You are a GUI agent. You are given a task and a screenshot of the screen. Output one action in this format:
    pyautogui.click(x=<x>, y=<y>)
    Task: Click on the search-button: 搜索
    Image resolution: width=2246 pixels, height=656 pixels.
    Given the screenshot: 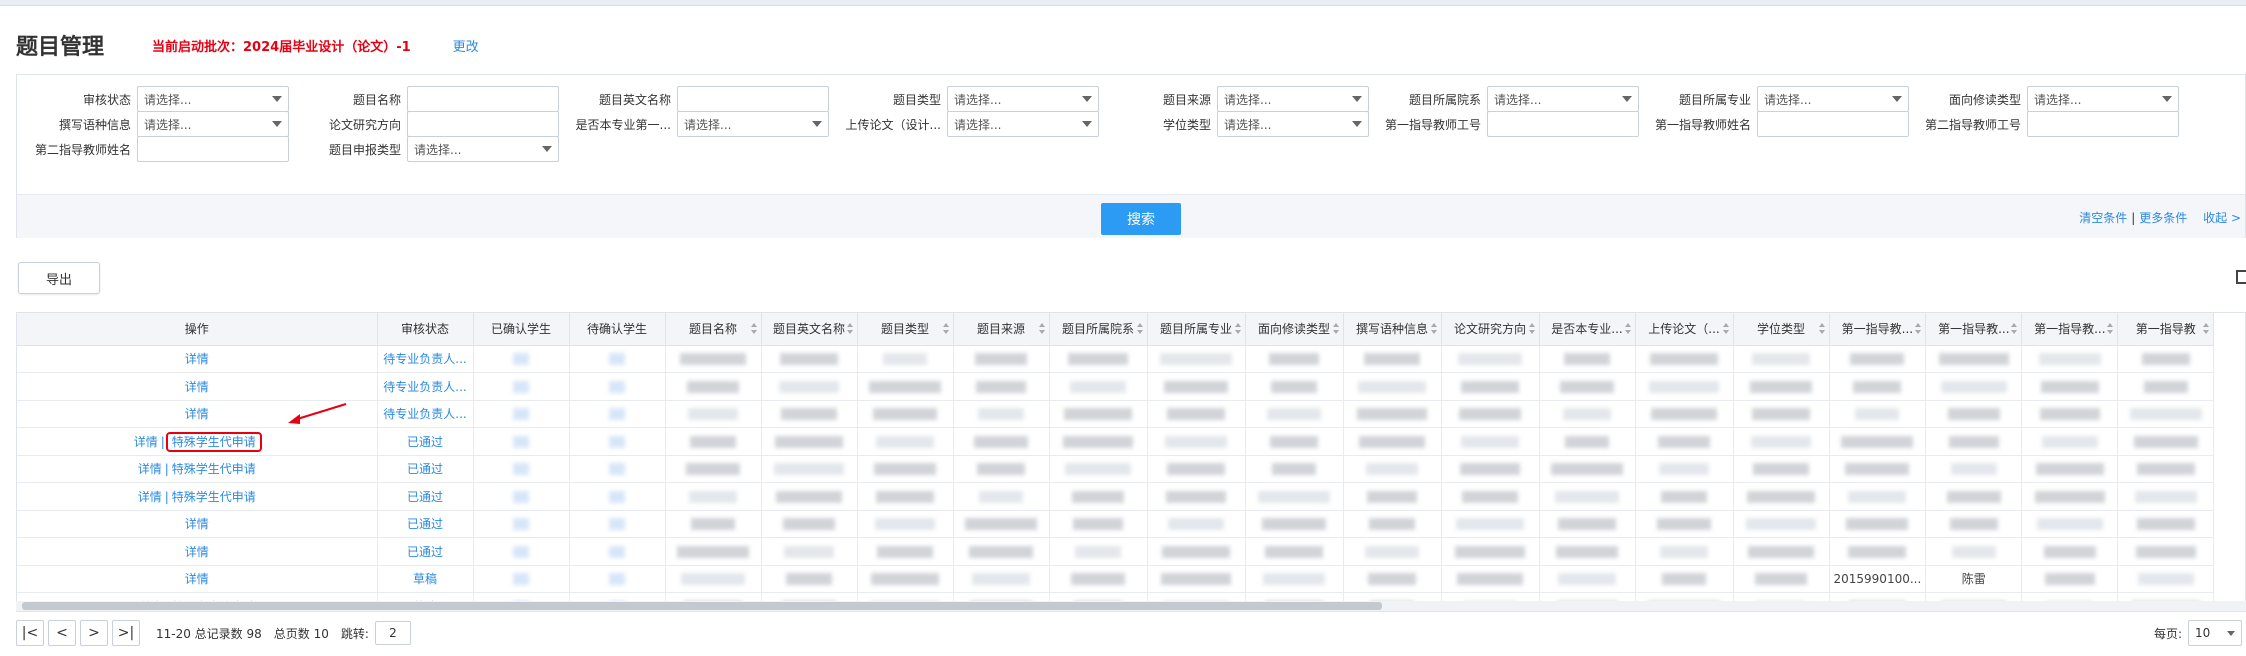 What is the action you would take?
    pyautogui.click(x=1141, y=219)
    